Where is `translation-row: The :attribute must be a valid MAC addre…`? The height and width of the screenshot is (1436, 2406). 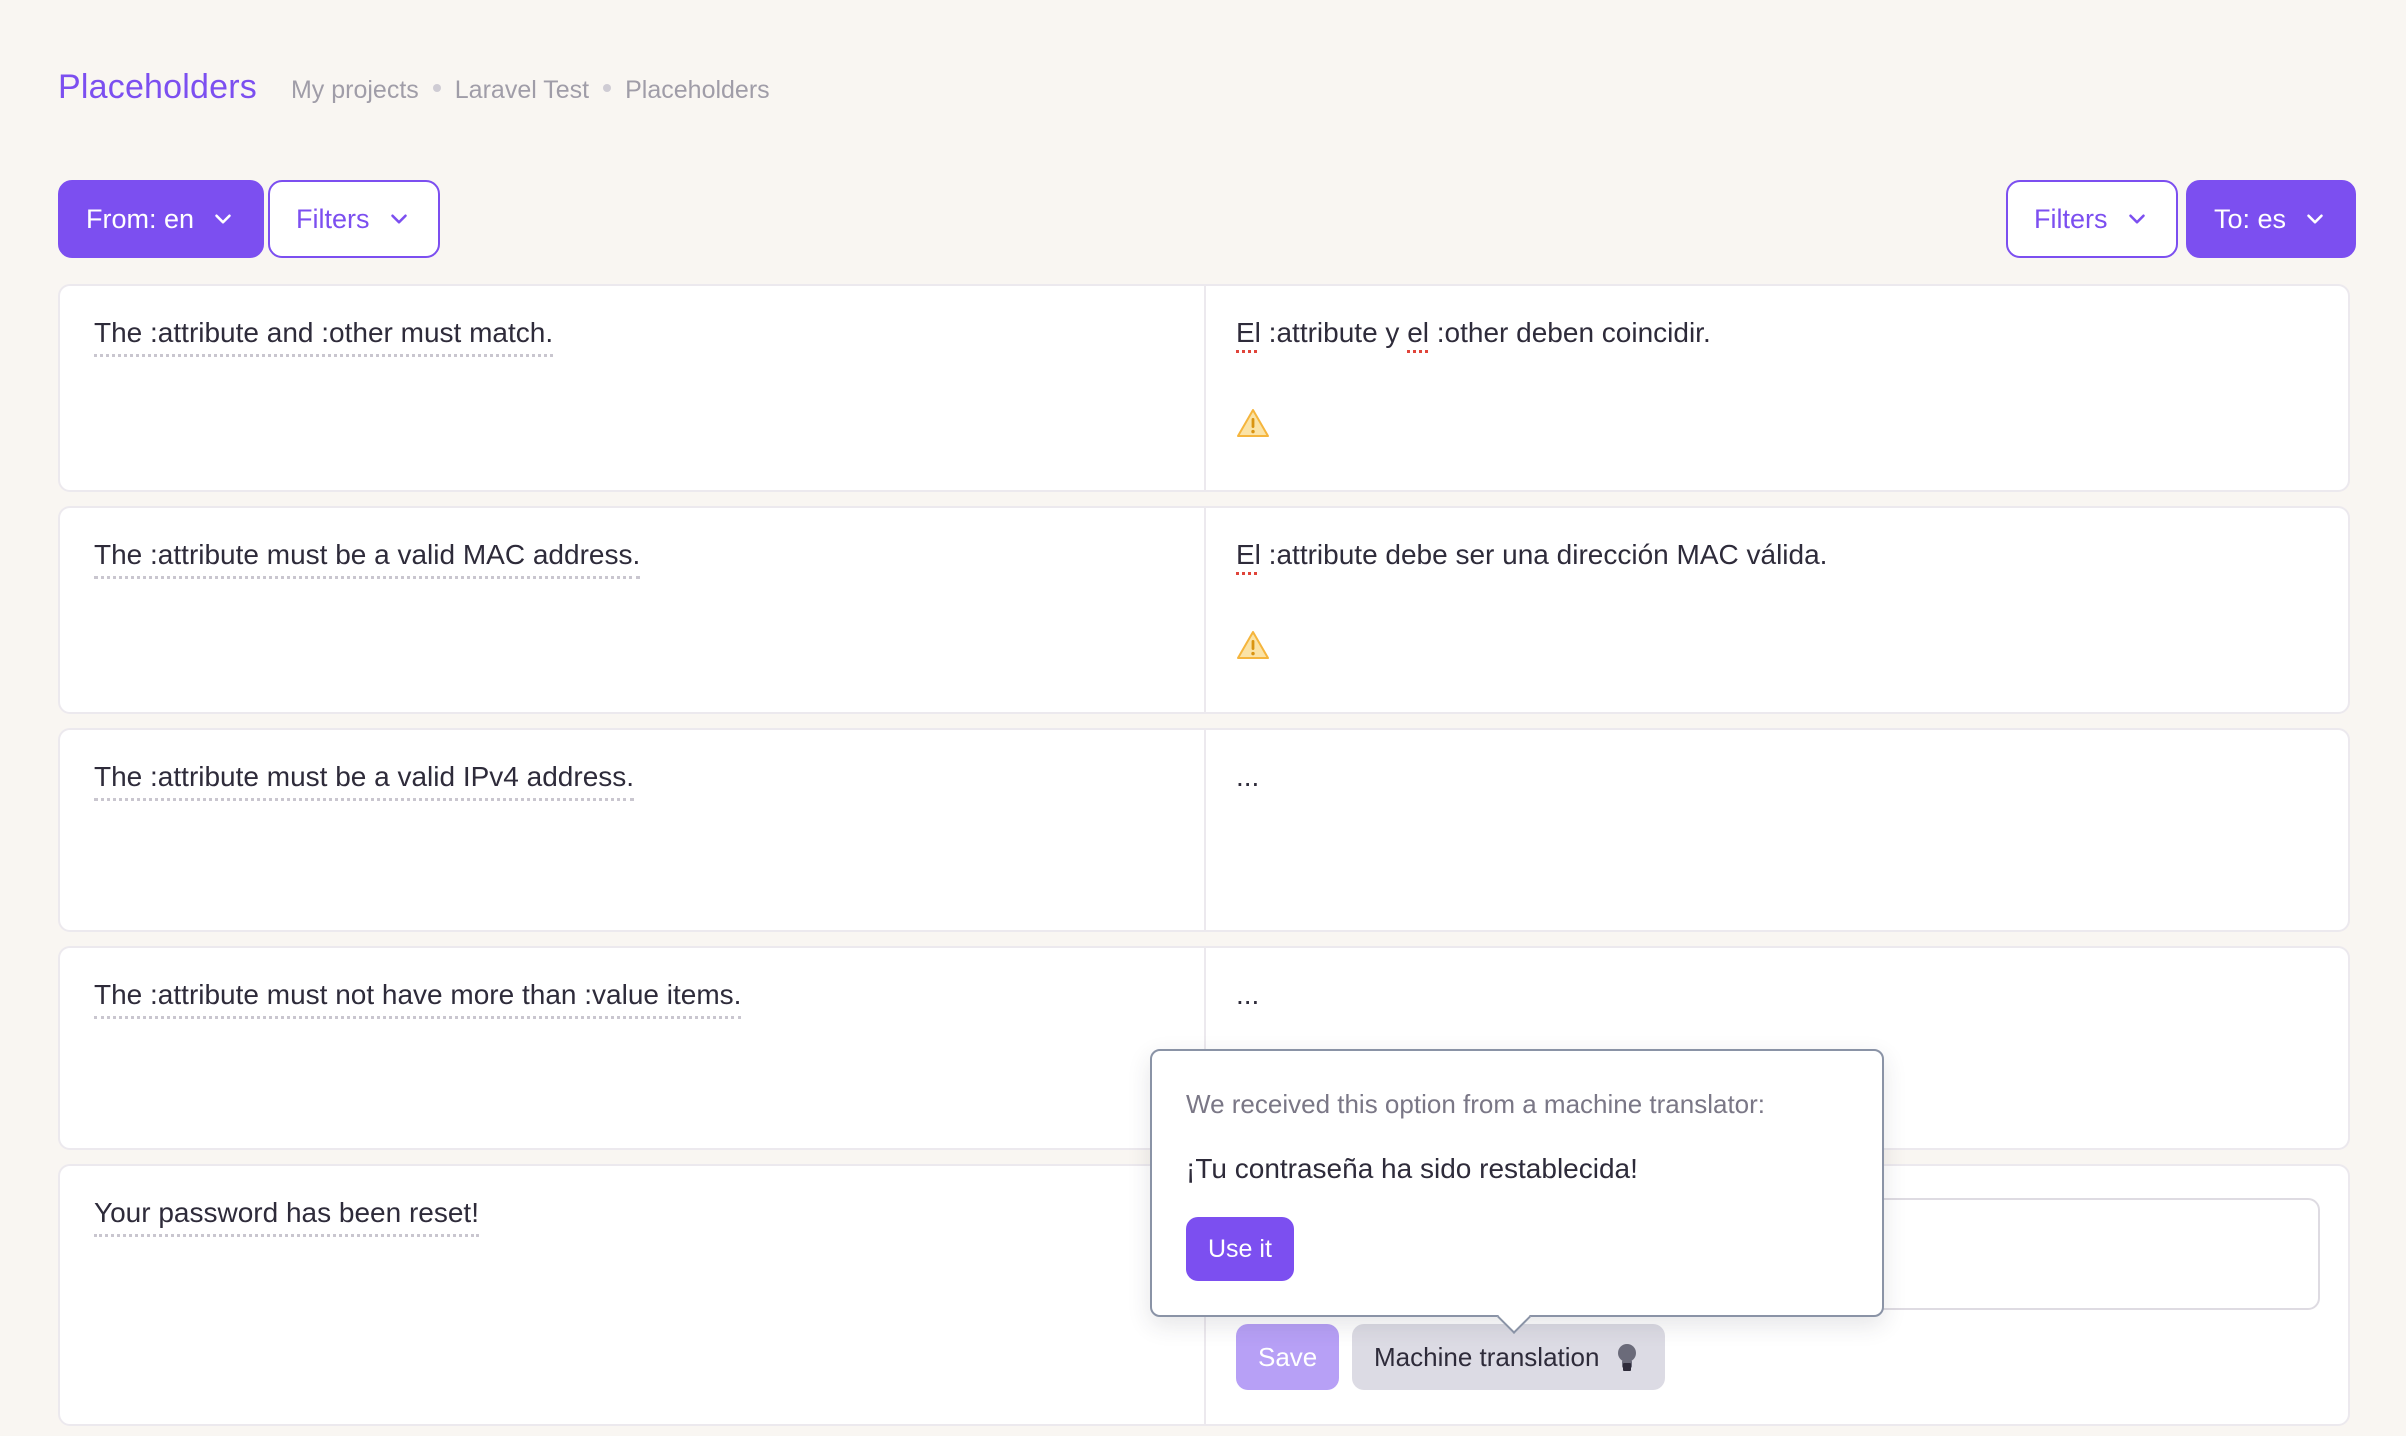 translation-row: The :attribute must be a valid MAC addre… is located at coordinates (1204, 610).